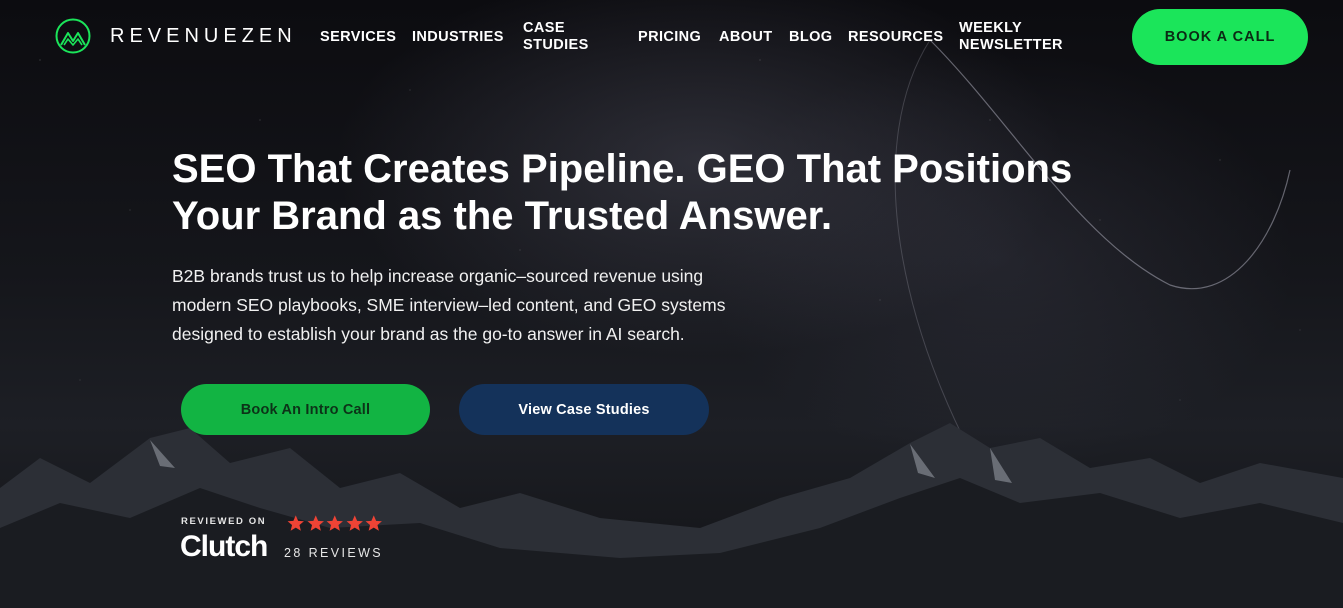 This screenshot has height=608, width=1343. I want to click on mountain-logo-icon, so click(73, 36).